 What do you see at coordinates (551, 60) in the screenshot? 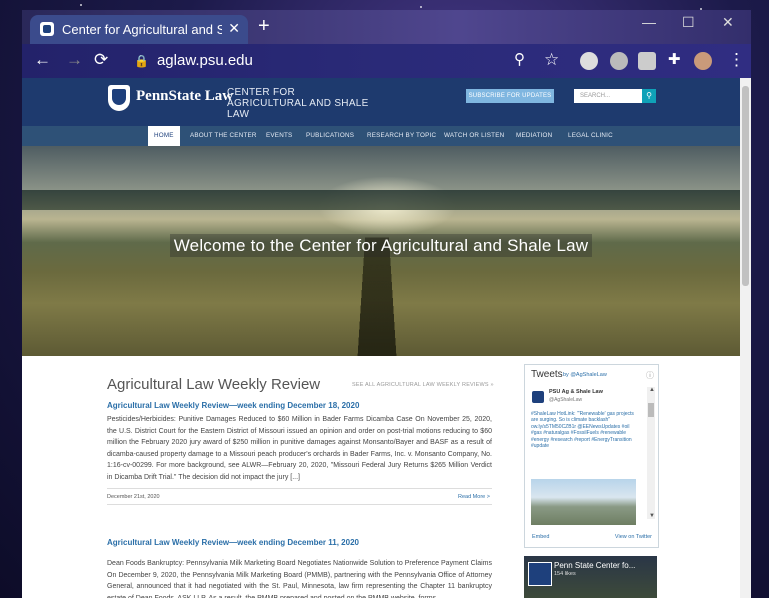
I see `bookmark-star-icon: ☆` at bounding box center [551, 60].